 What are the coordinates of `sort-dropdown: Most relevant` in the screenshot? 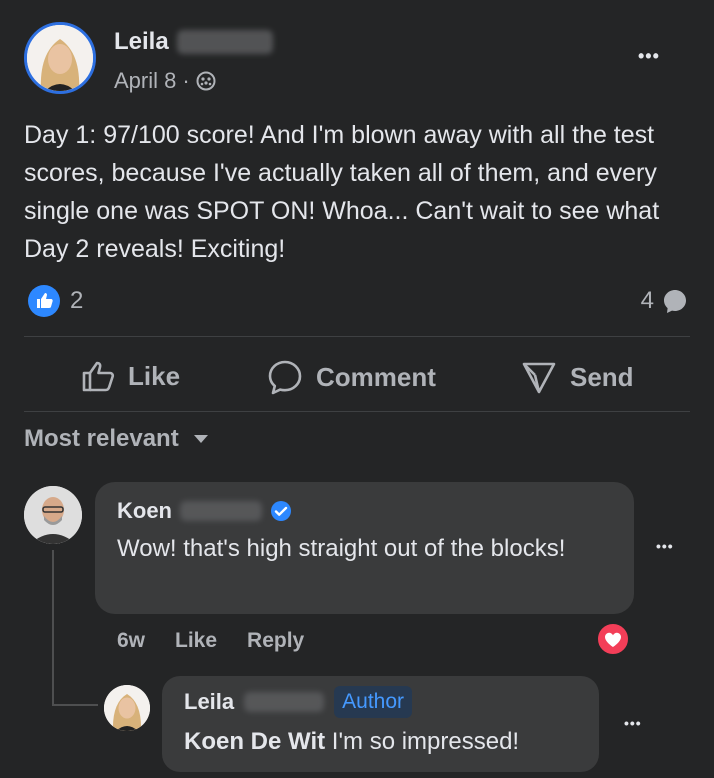 It's located at (116, 439).